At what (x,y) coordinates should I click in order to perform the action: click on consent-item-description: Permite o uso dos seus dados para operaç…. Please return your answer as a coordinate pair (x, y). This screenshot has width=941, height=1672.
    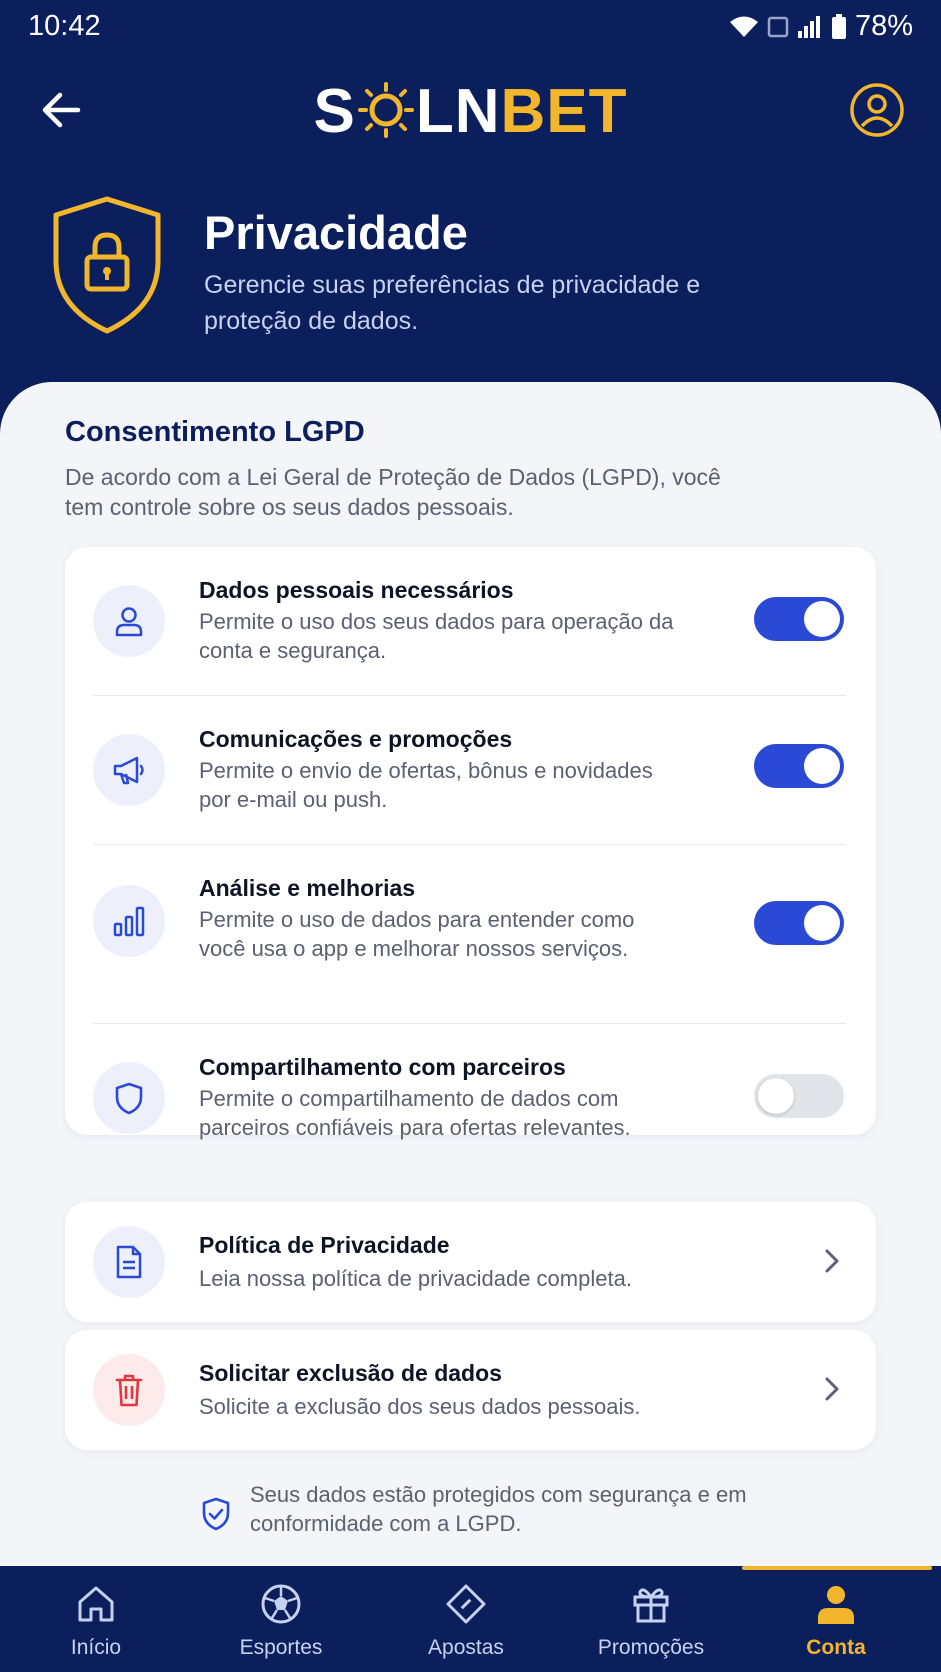
    Looking at the image, I should click on (436, 636).